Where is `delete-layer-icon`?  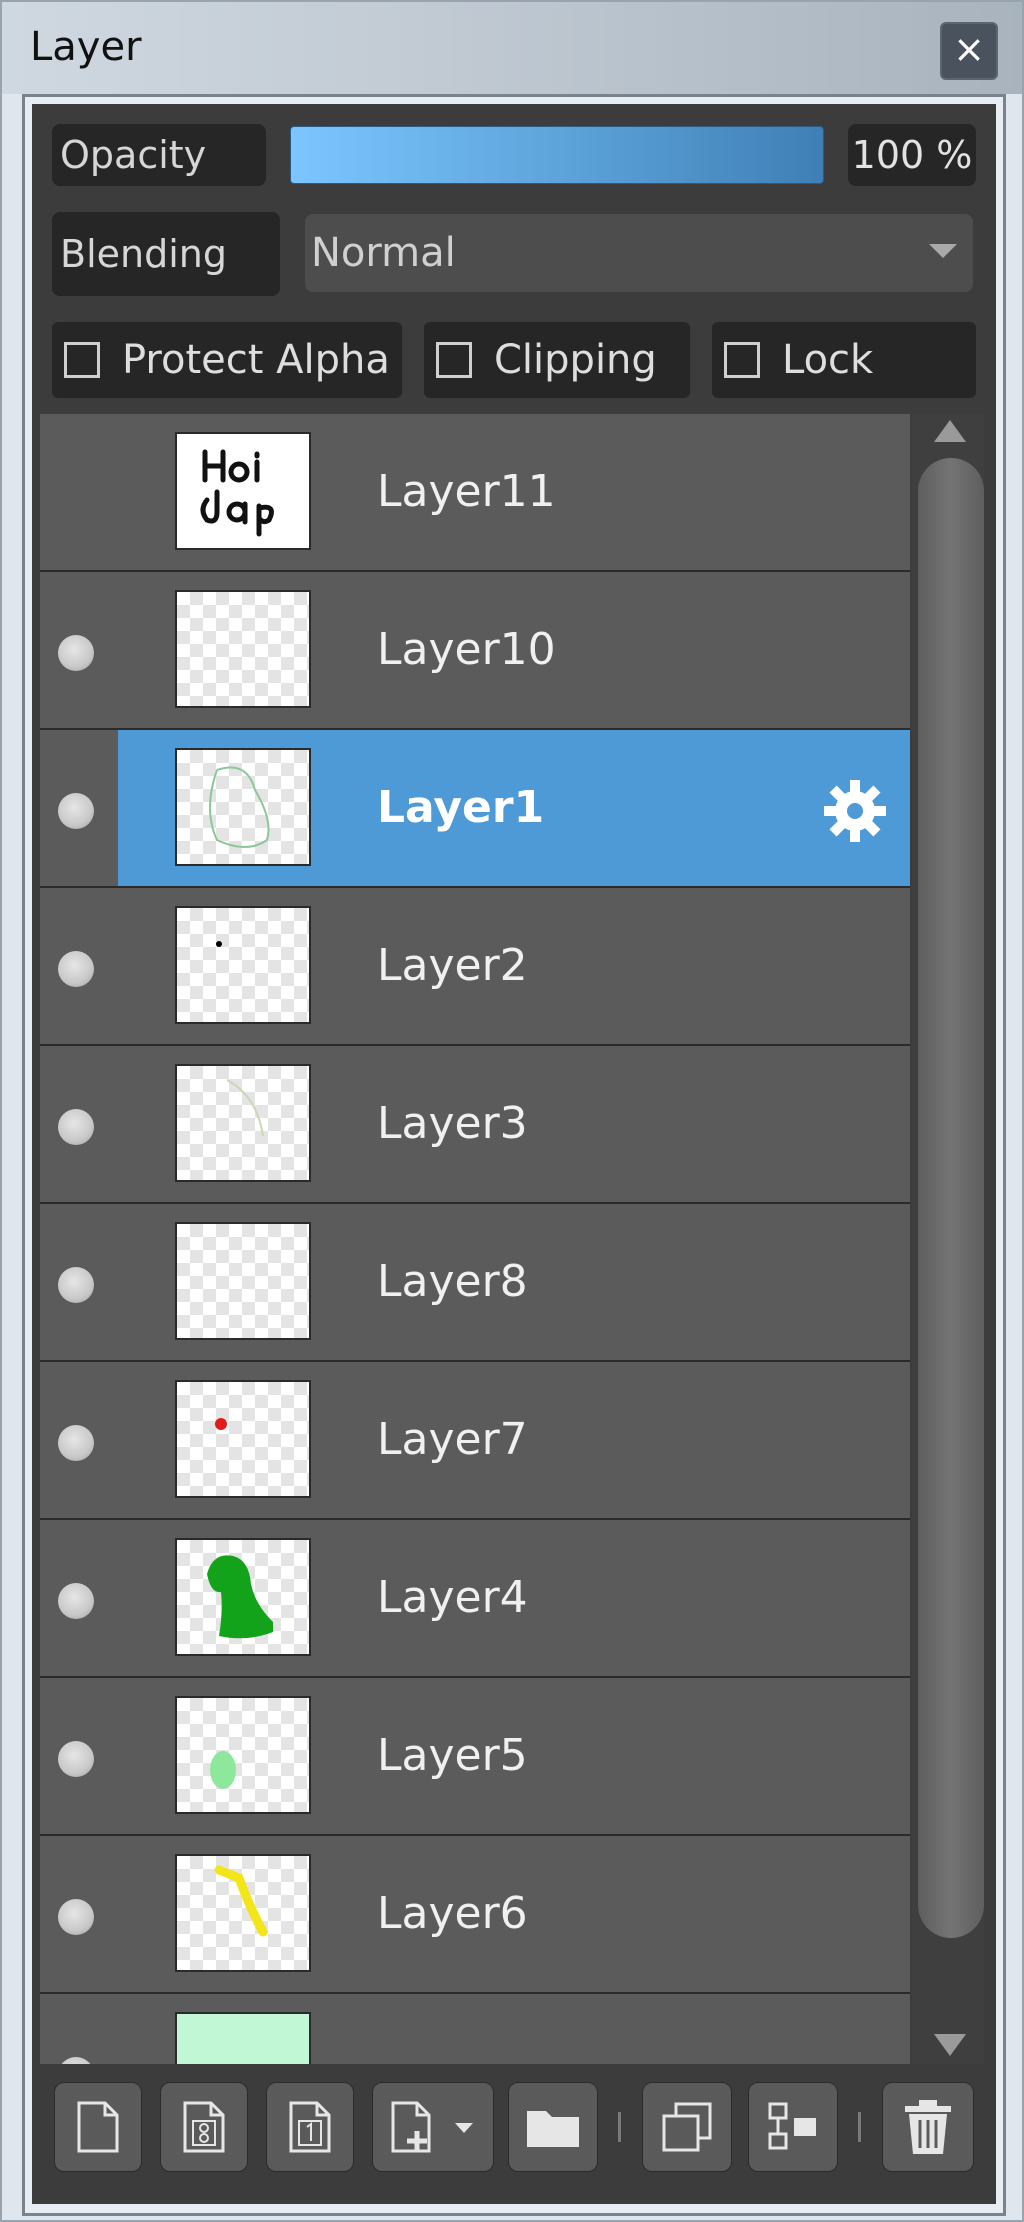 delete-layer-icon is located at coordinates (928, 2127).